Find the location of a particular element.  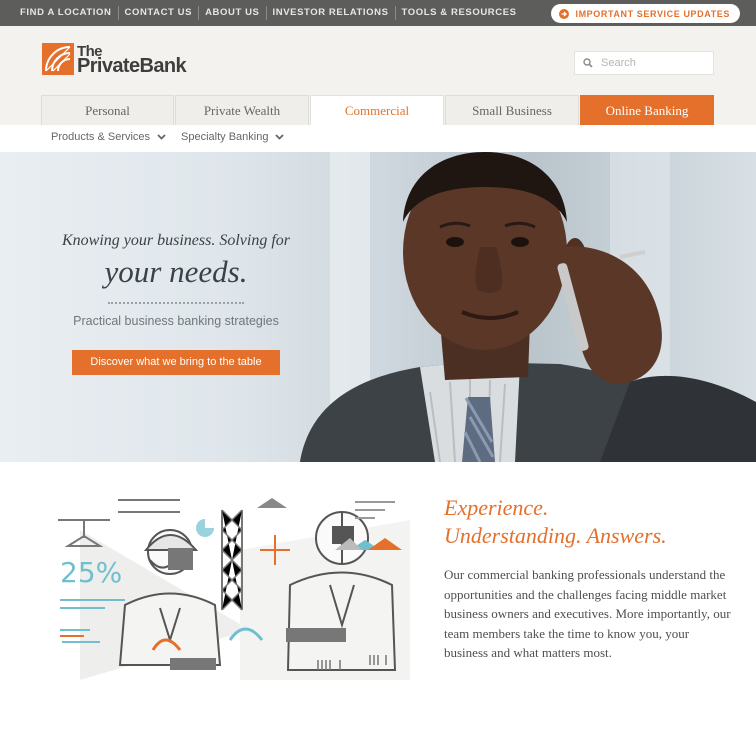

section-heading: Experience. Understanding. Answers. is located at coordinates (589, 522).